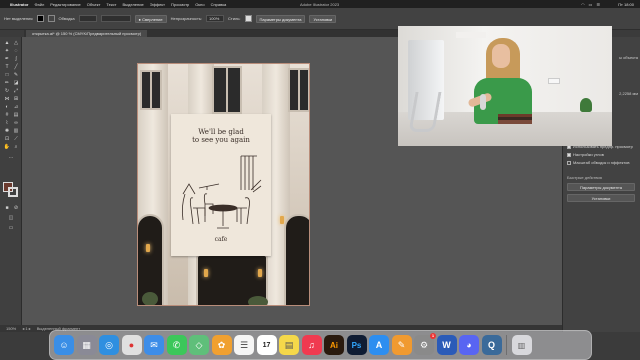 This screenshot has height=360, width=640. What do you see at coordinates (7, 51) in the screenshot?
I see `magic-wand-icon: ✦` at bounding box center [7, 51].